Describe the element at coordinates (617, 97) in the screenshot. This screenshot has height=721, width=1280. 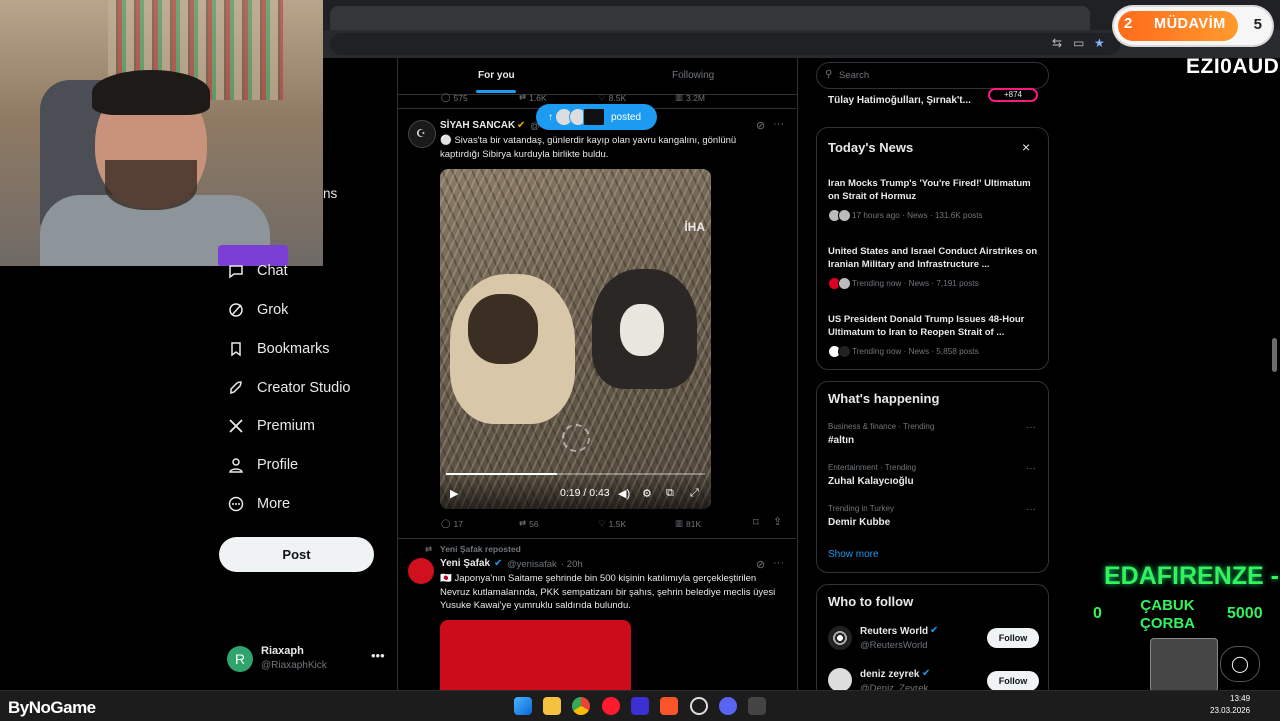
I see `like-count: 8.5K` at that location.